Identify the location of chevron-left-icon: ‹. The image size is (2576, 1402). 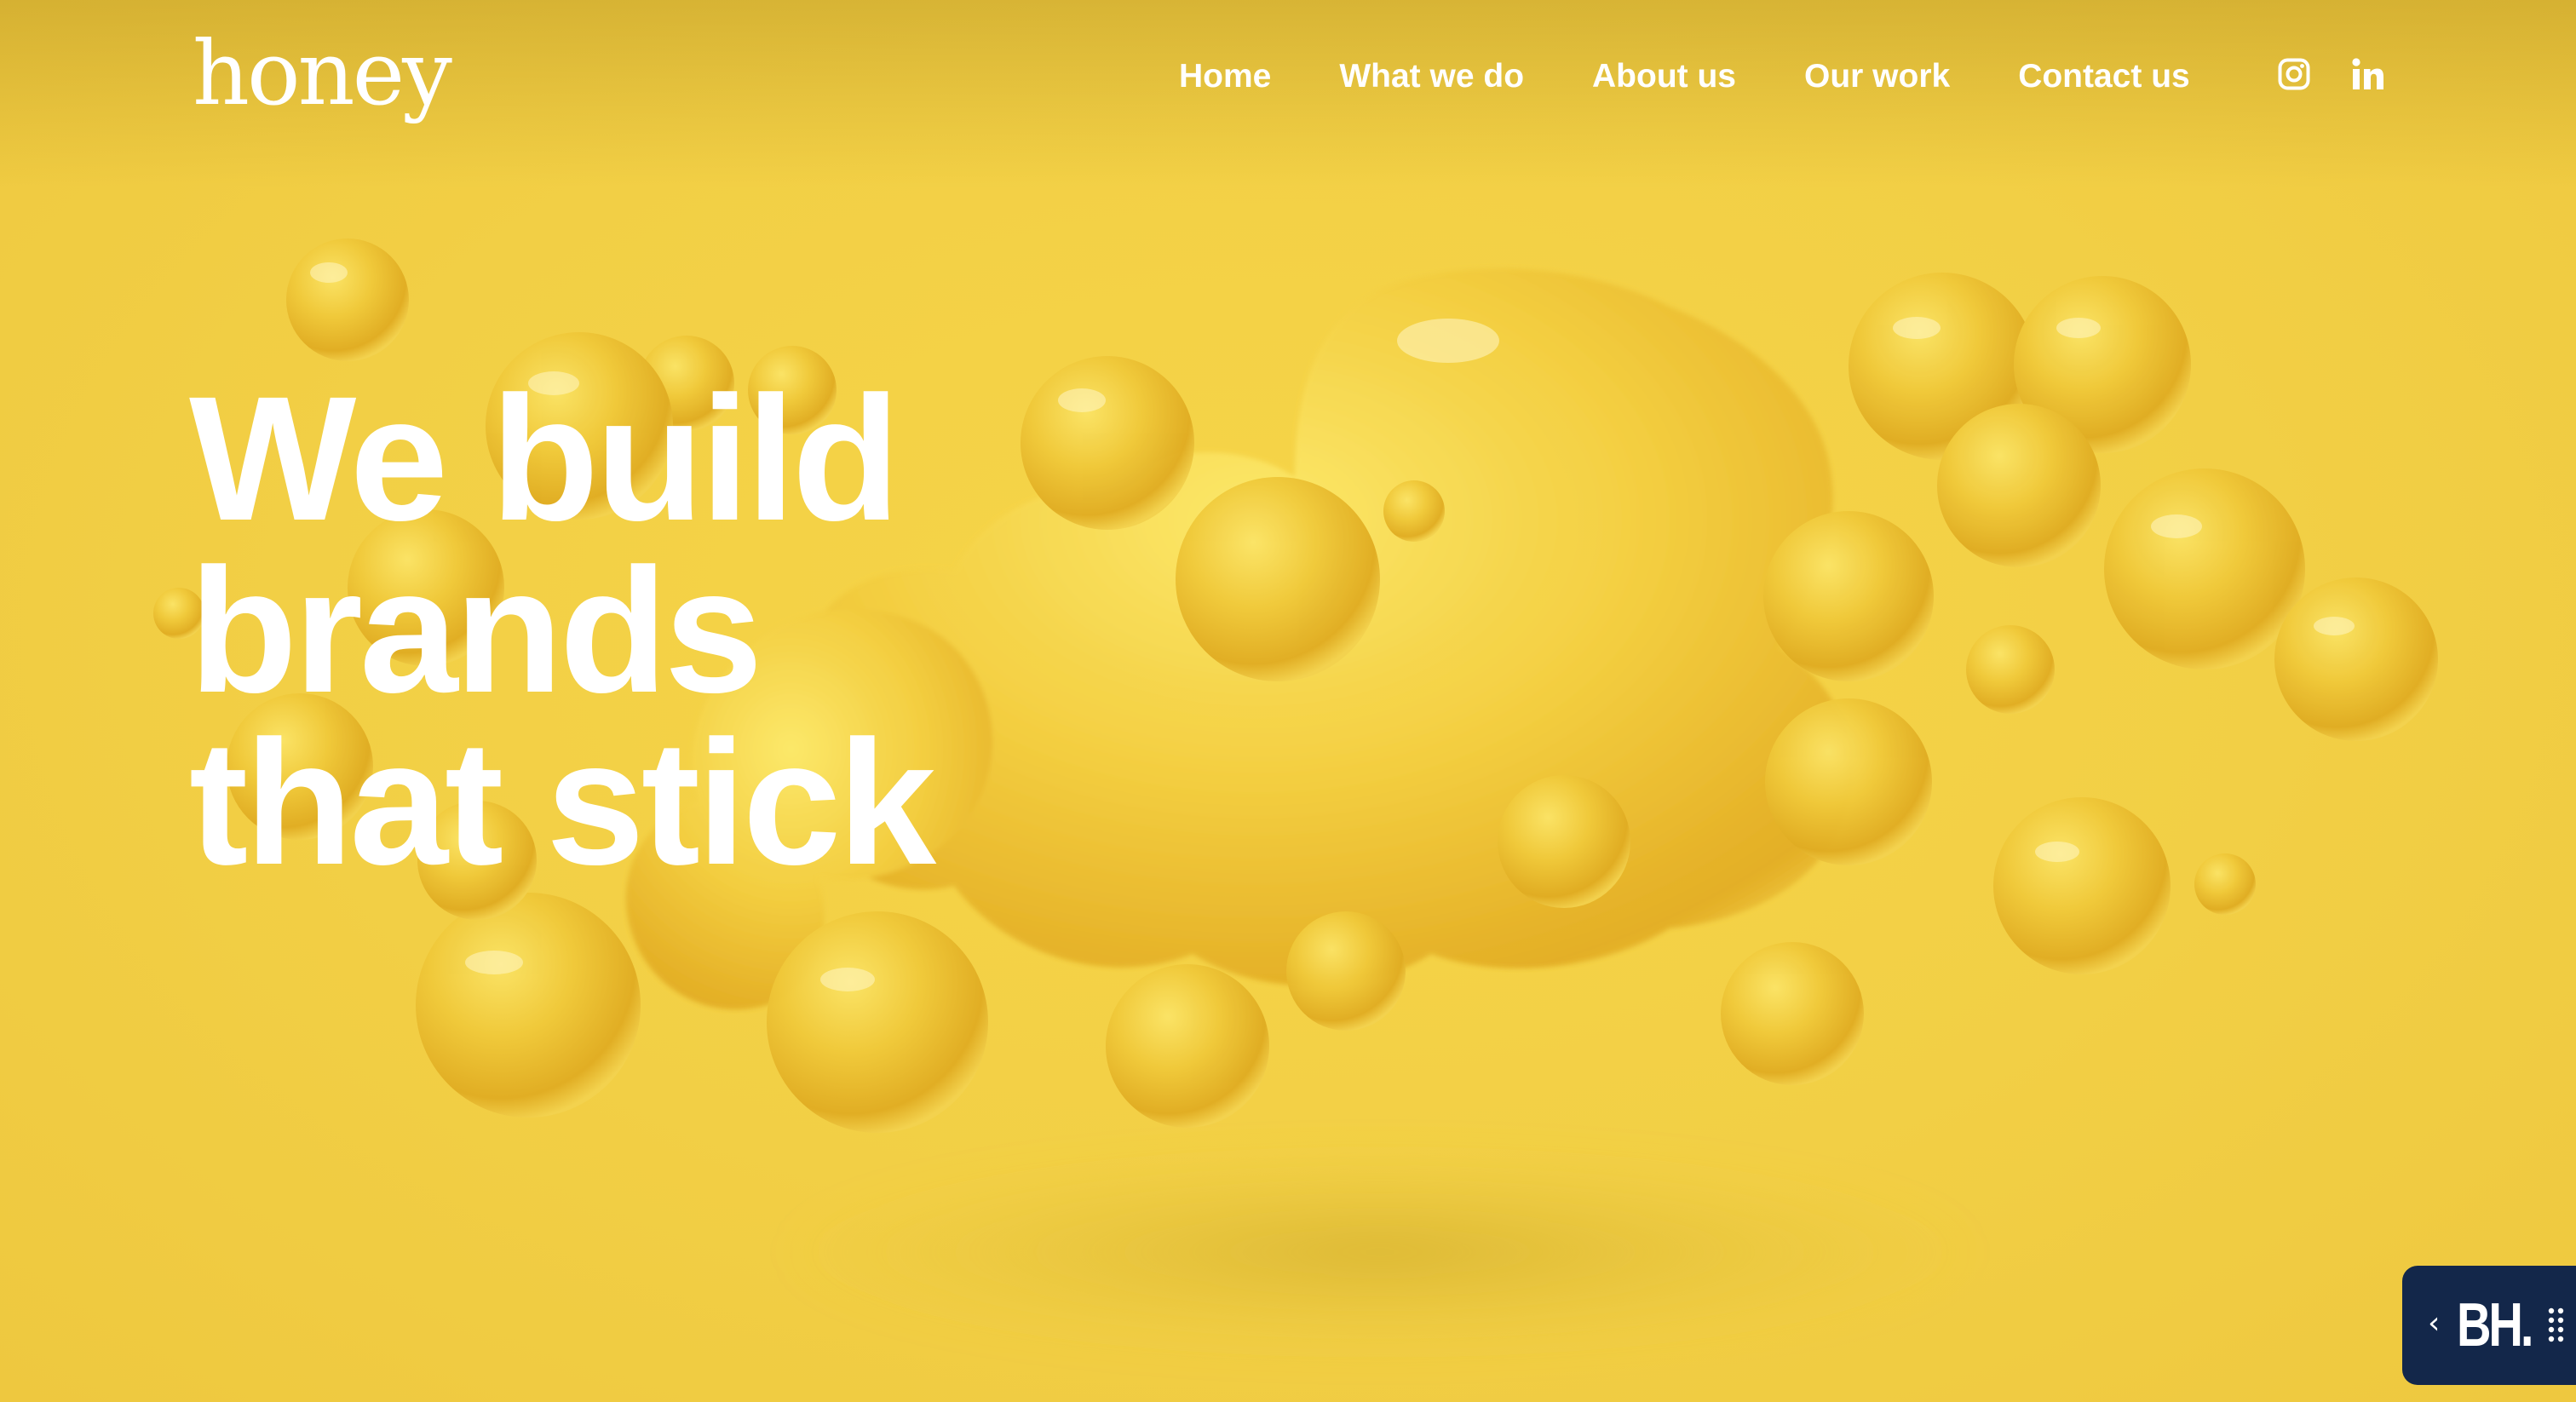
(2434, 1324).